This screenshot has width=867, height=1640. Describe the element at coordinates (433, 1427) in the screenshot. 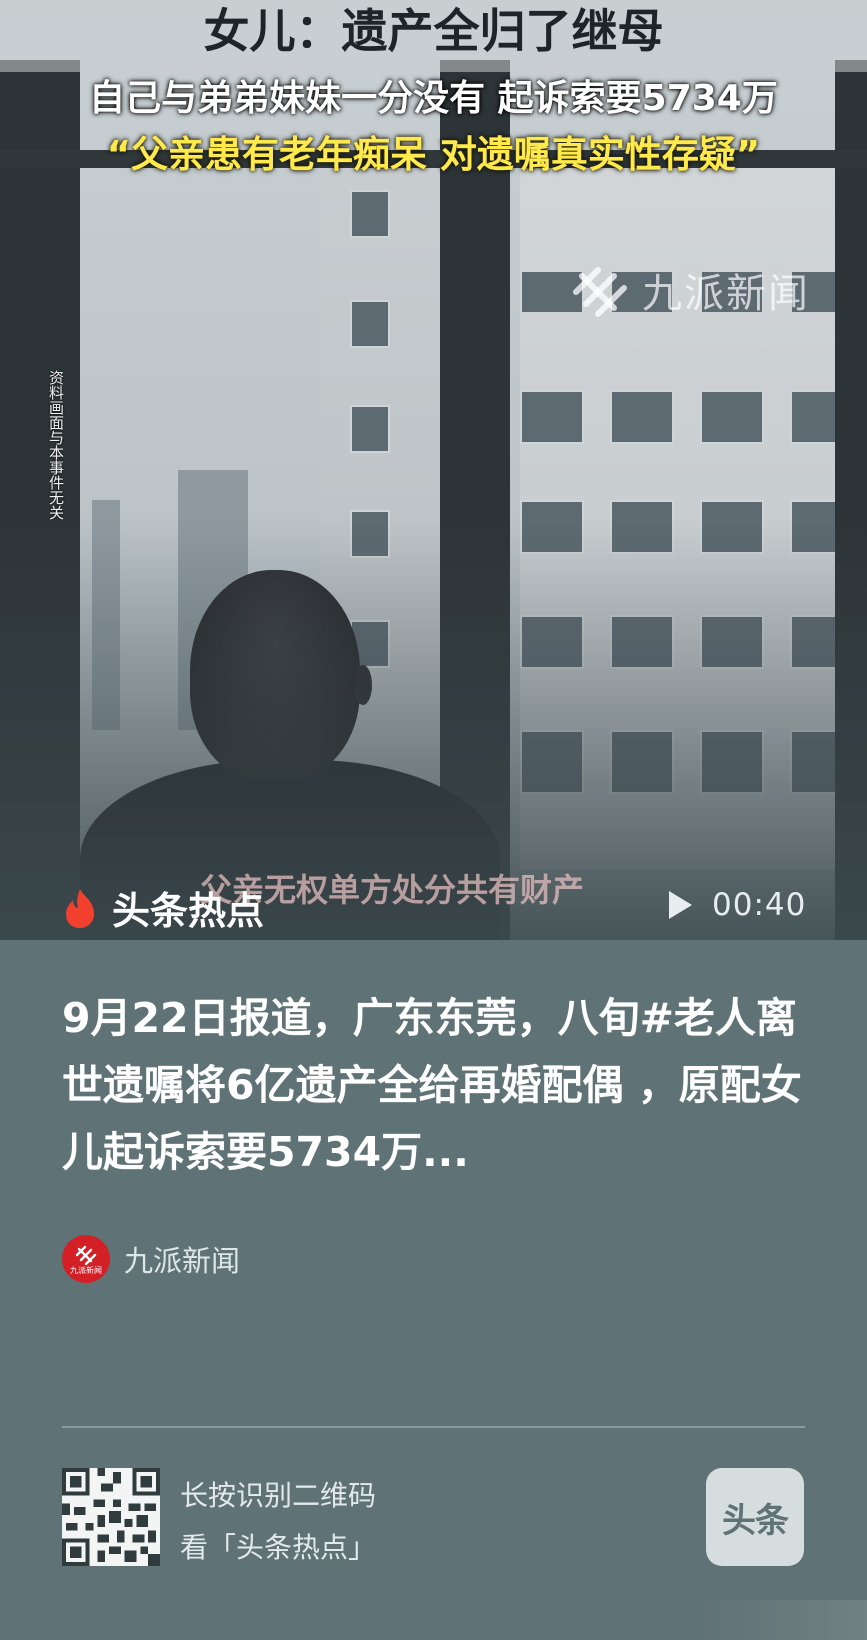

I see `divider` at that location.